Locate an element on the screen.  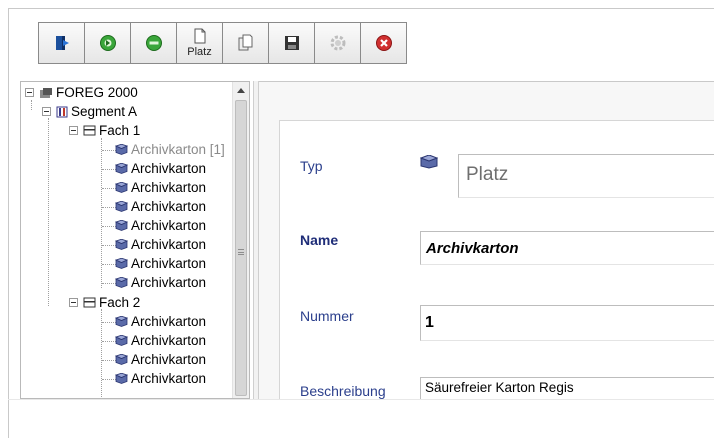
copy-button is located at coordinates (245, 43).